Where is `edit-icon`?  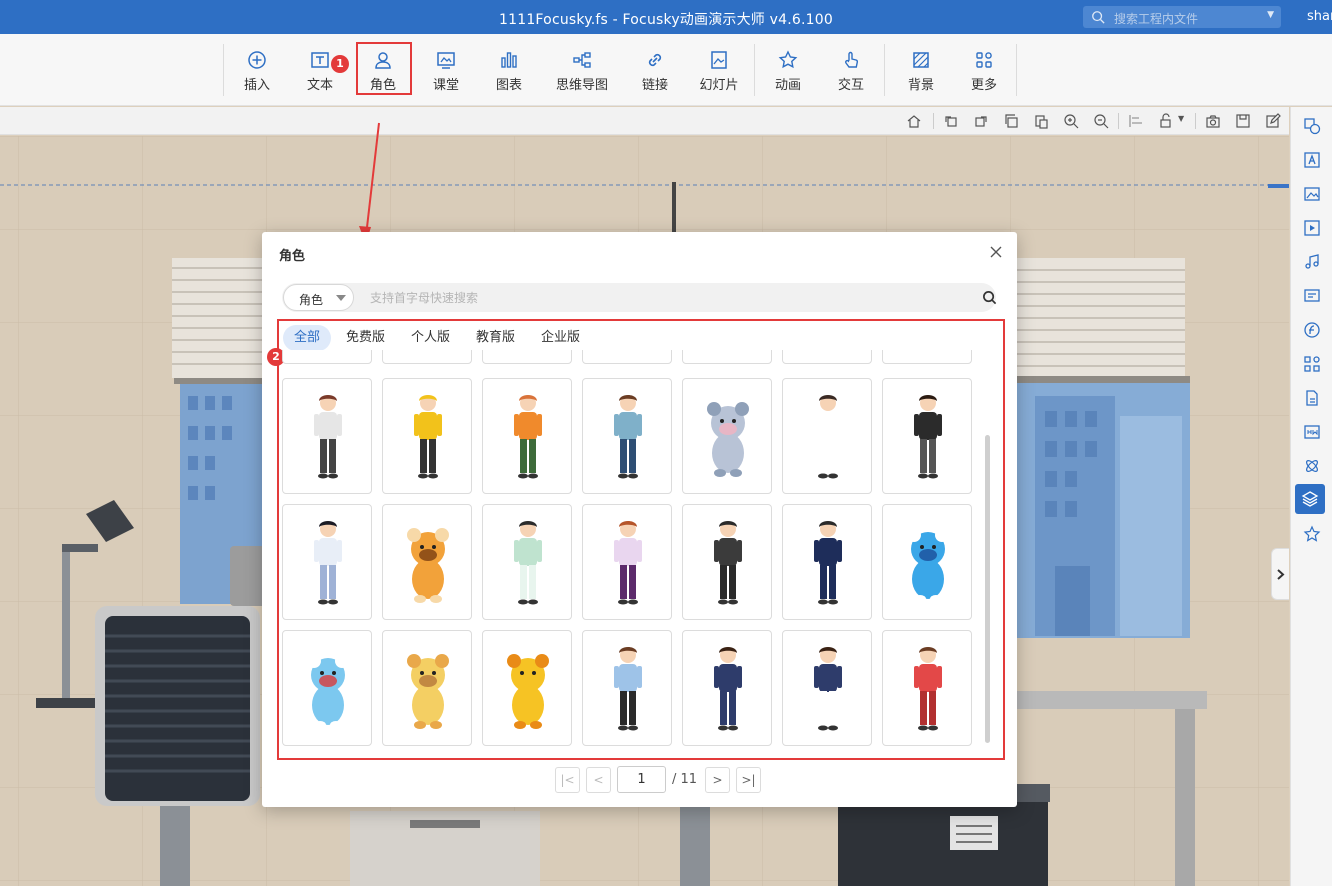
edit-icon is located at coordinates (1273, 121).